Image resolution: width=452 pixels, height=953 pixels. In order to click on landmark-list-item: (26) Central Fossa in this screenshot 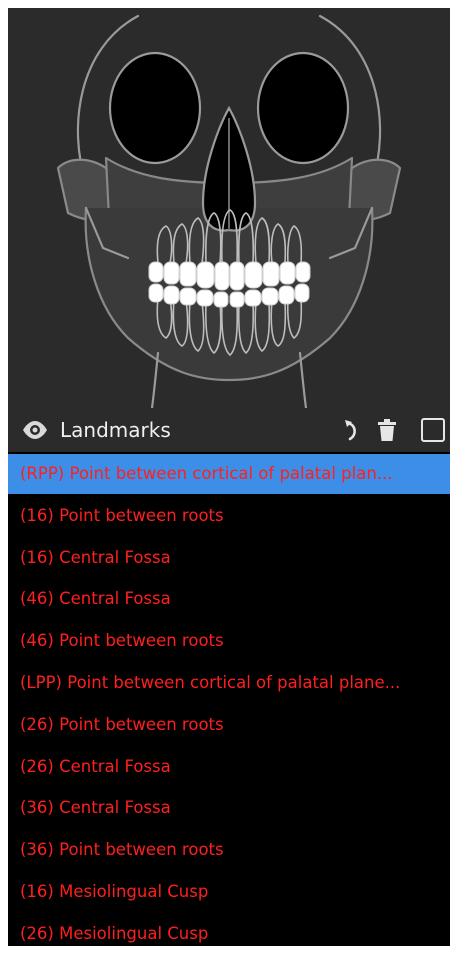, I will do `click(229, 767)`.